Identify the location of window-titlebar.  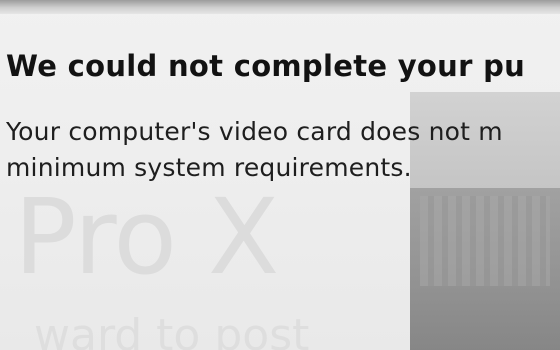
(280, 7).